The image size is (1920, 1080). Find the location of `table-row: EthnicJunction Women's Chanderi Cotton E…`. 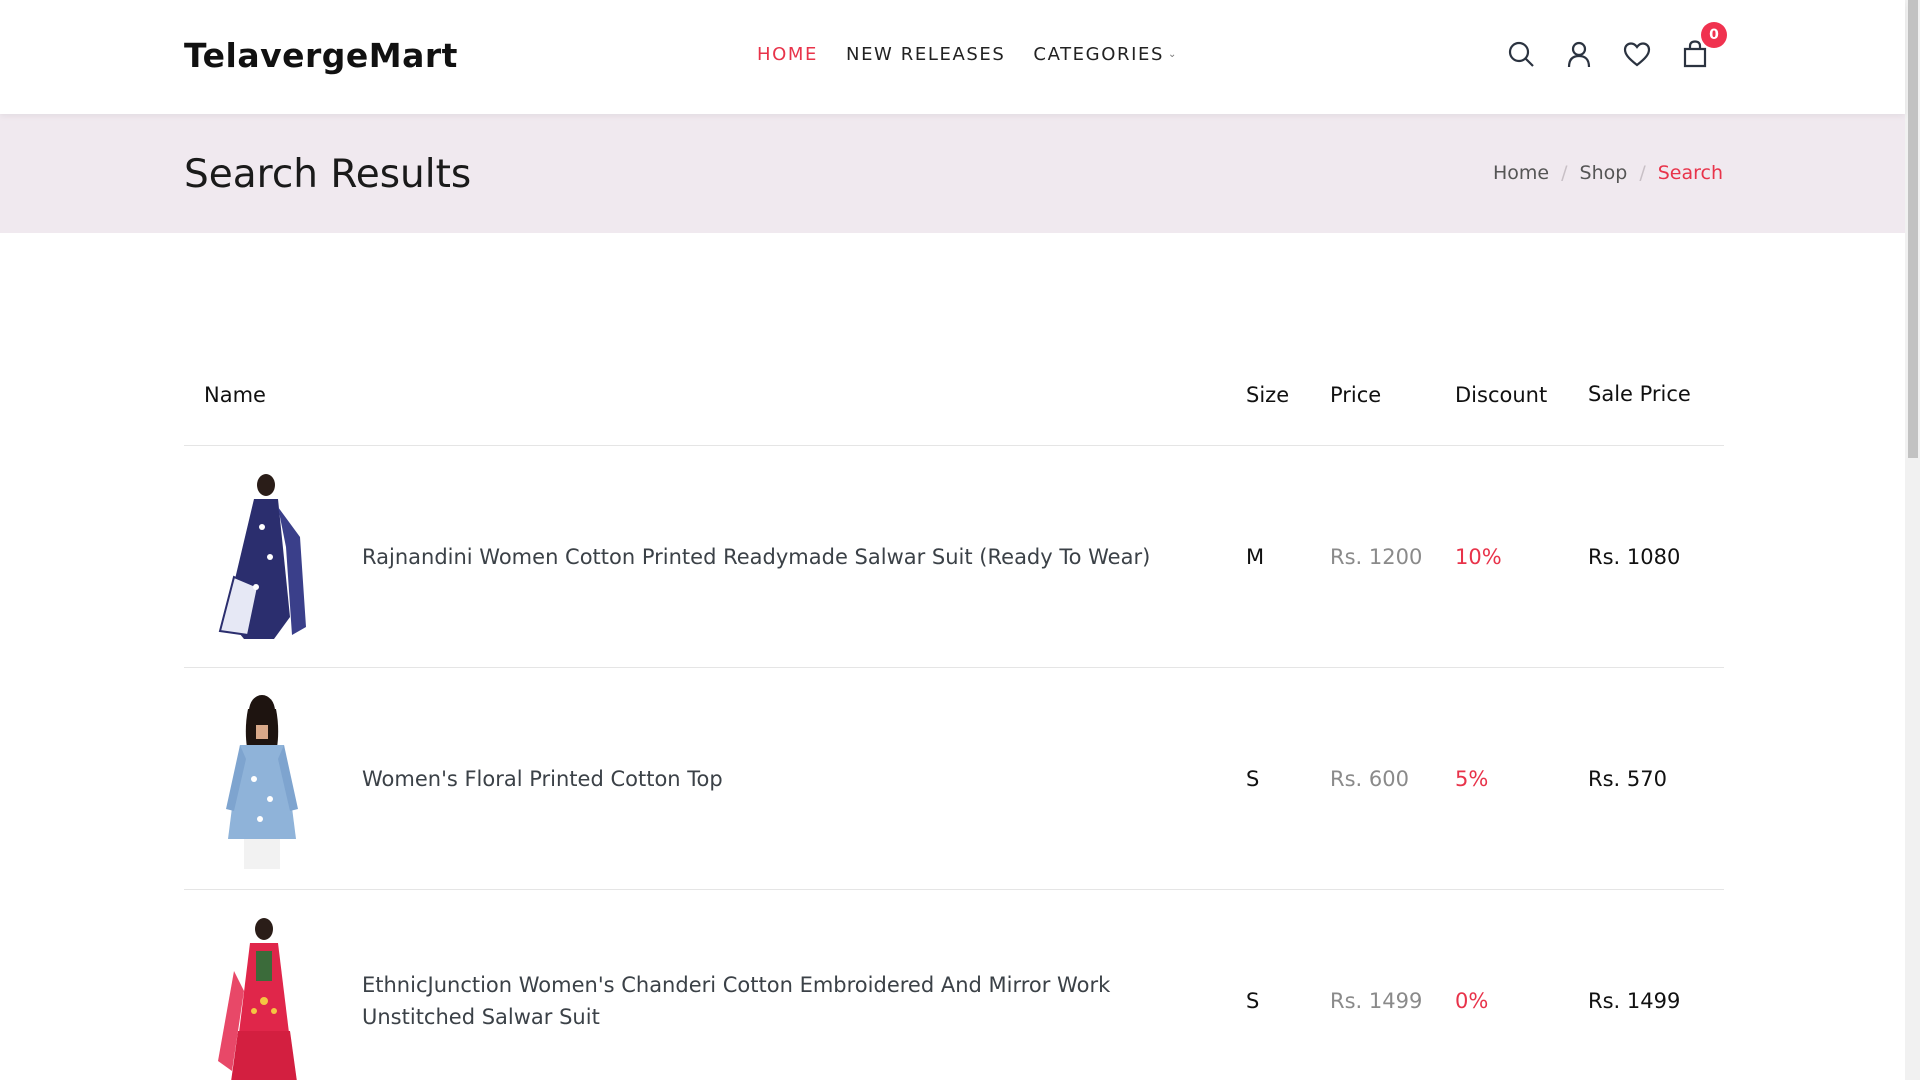

table-row: EthnicJunction Women's Chanderi Cotton E… is located at coordinates (954, 985).